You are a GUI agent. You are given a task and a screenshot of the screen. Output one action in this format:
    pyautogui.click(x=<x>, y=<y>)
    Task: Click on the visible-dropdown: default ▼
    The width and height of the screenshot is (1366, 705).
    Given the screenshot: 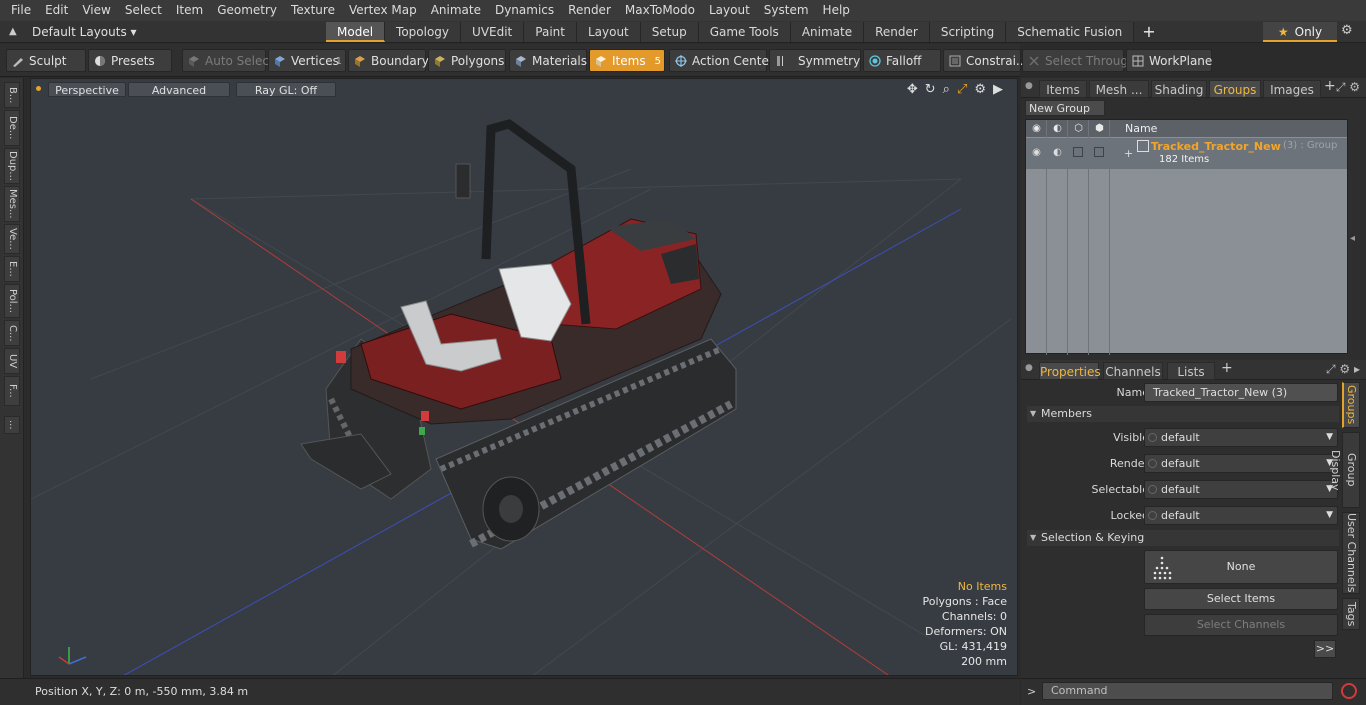 What is the action you would take?
    pyautogui.click(x=1241, y=437)
    